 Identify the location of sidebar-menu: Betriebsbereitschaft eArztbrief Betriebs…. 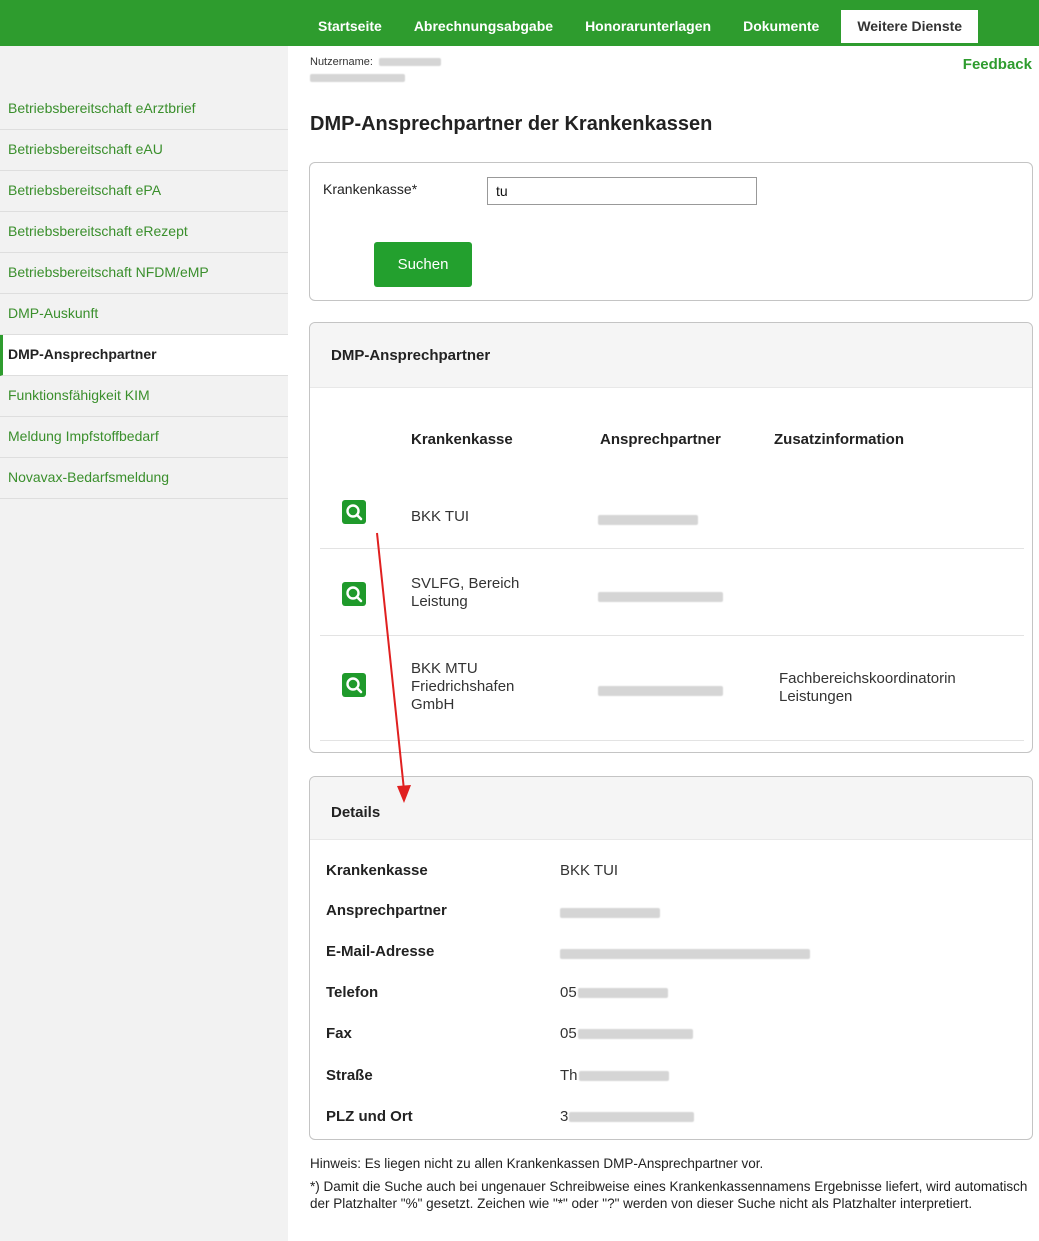
(144, 294).